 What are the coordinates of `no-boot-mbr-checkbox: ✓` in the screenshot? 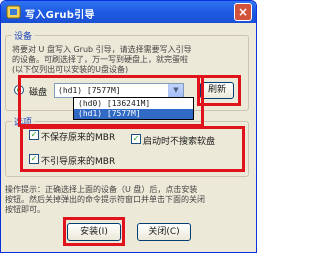 It's located at (34, 159).